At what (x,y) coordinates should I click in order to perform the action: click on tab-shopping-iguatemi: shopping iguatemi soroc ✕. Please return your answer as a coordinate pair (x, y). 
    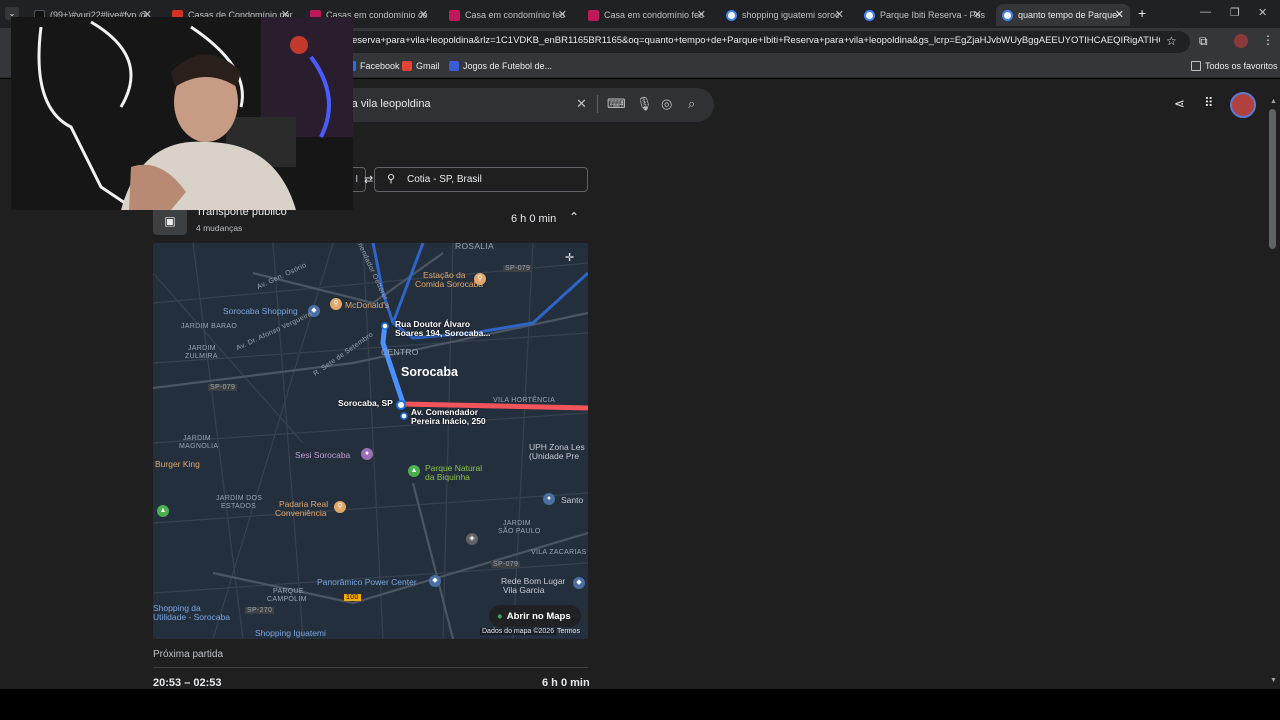
    Looking at the image, I should click on (785, 15).